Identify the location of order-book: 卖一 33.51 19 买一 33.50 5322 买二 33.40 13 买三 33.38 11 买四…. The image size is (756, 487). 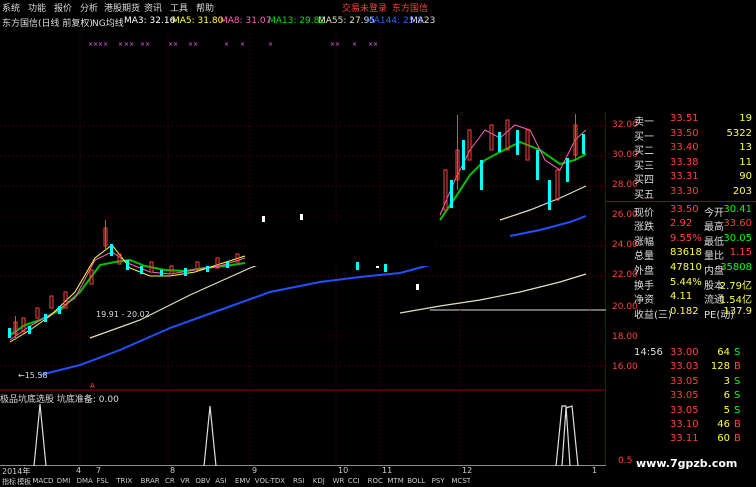
(681, 157).